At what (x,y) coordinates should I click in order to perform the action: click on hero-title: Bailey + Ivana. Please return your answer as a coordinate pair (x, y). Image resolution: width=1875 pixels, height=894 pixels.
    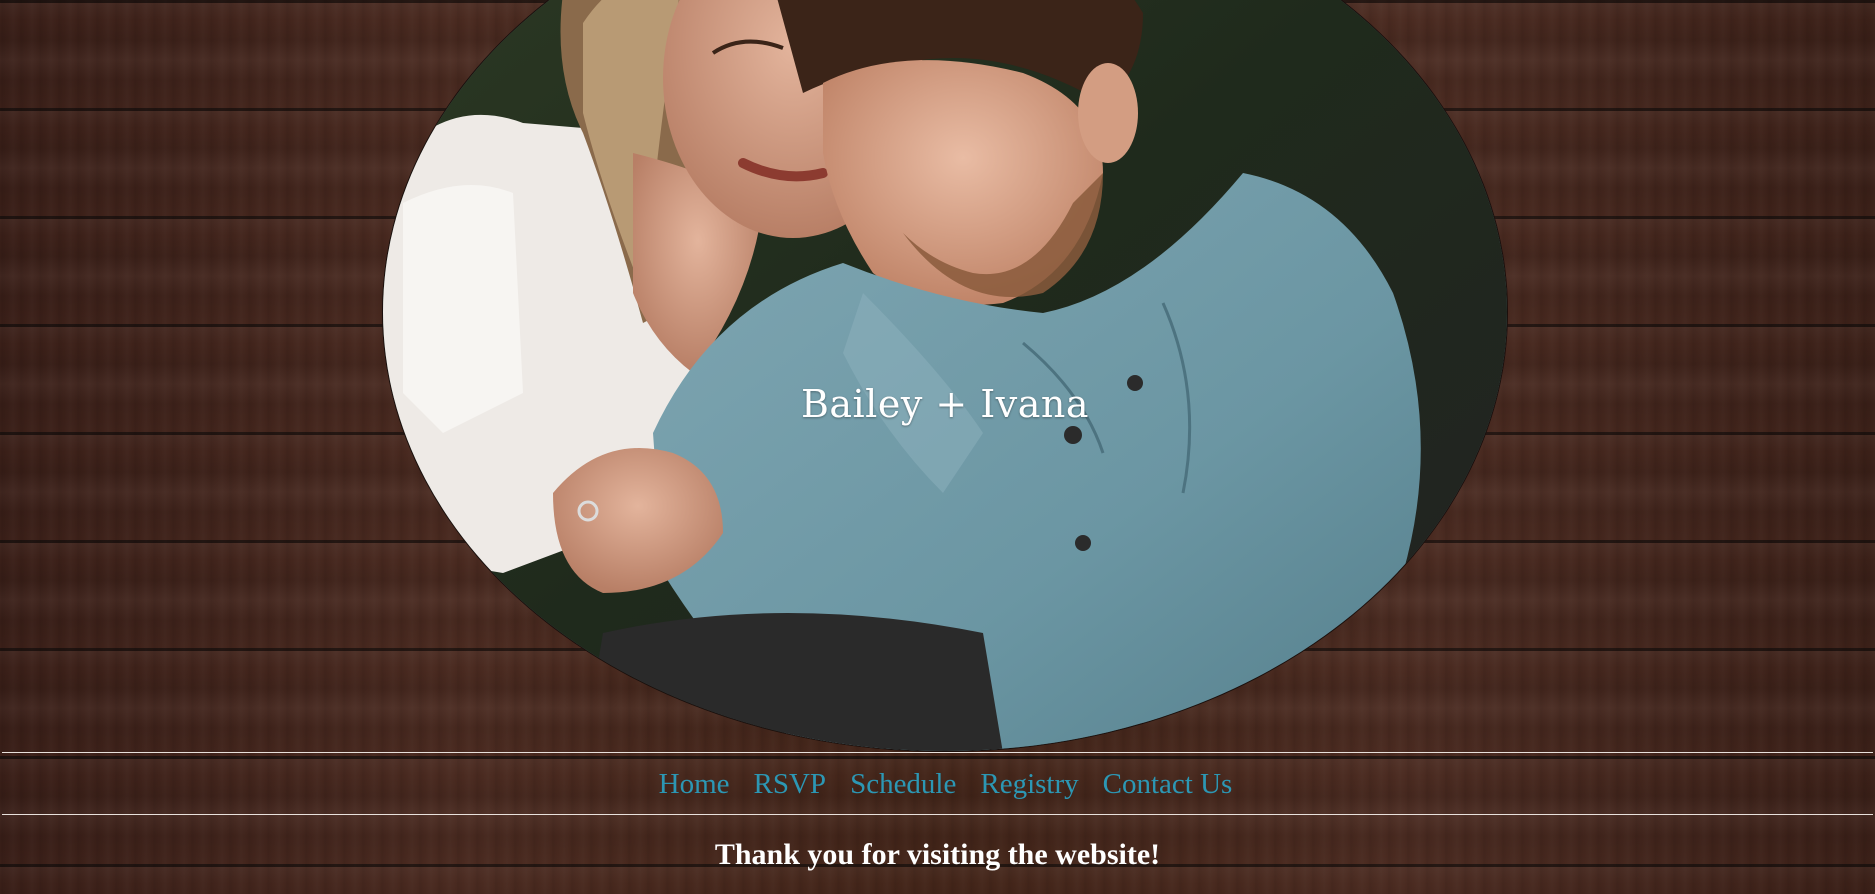
    Looking at the image, I should click on (945, 404).